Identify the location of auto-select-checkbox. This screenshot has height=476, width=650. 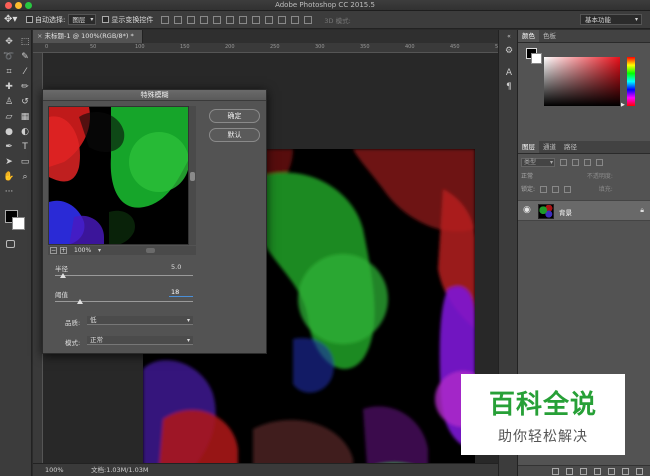
(29, 19).